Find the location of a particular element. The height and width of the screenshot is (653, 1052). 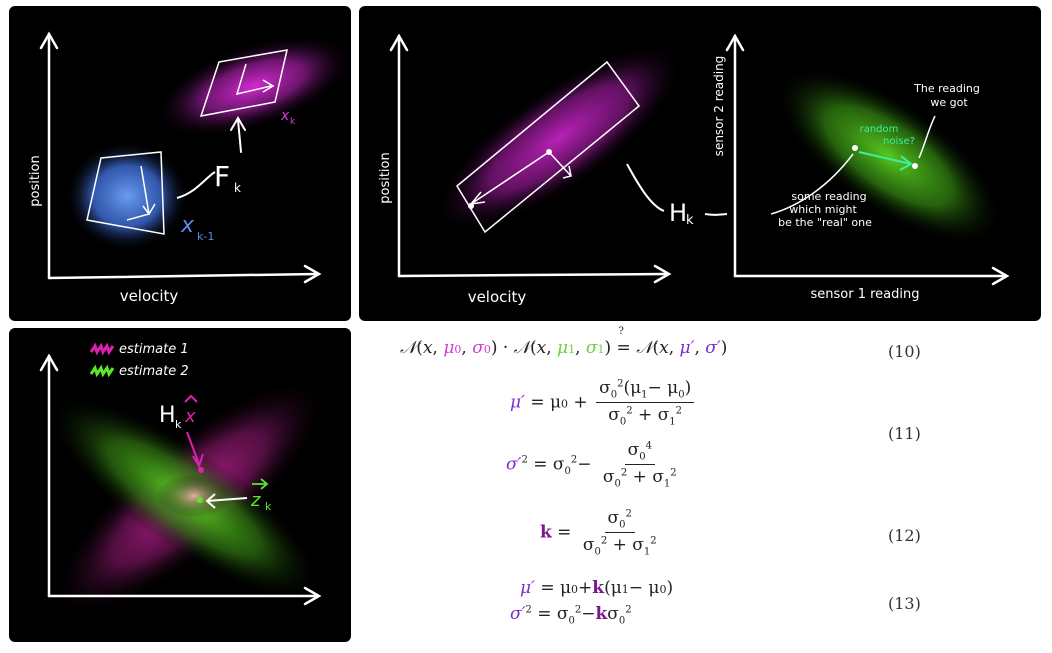

legend: estimate 1 estimate 2 is located at coordinates (139, 360).